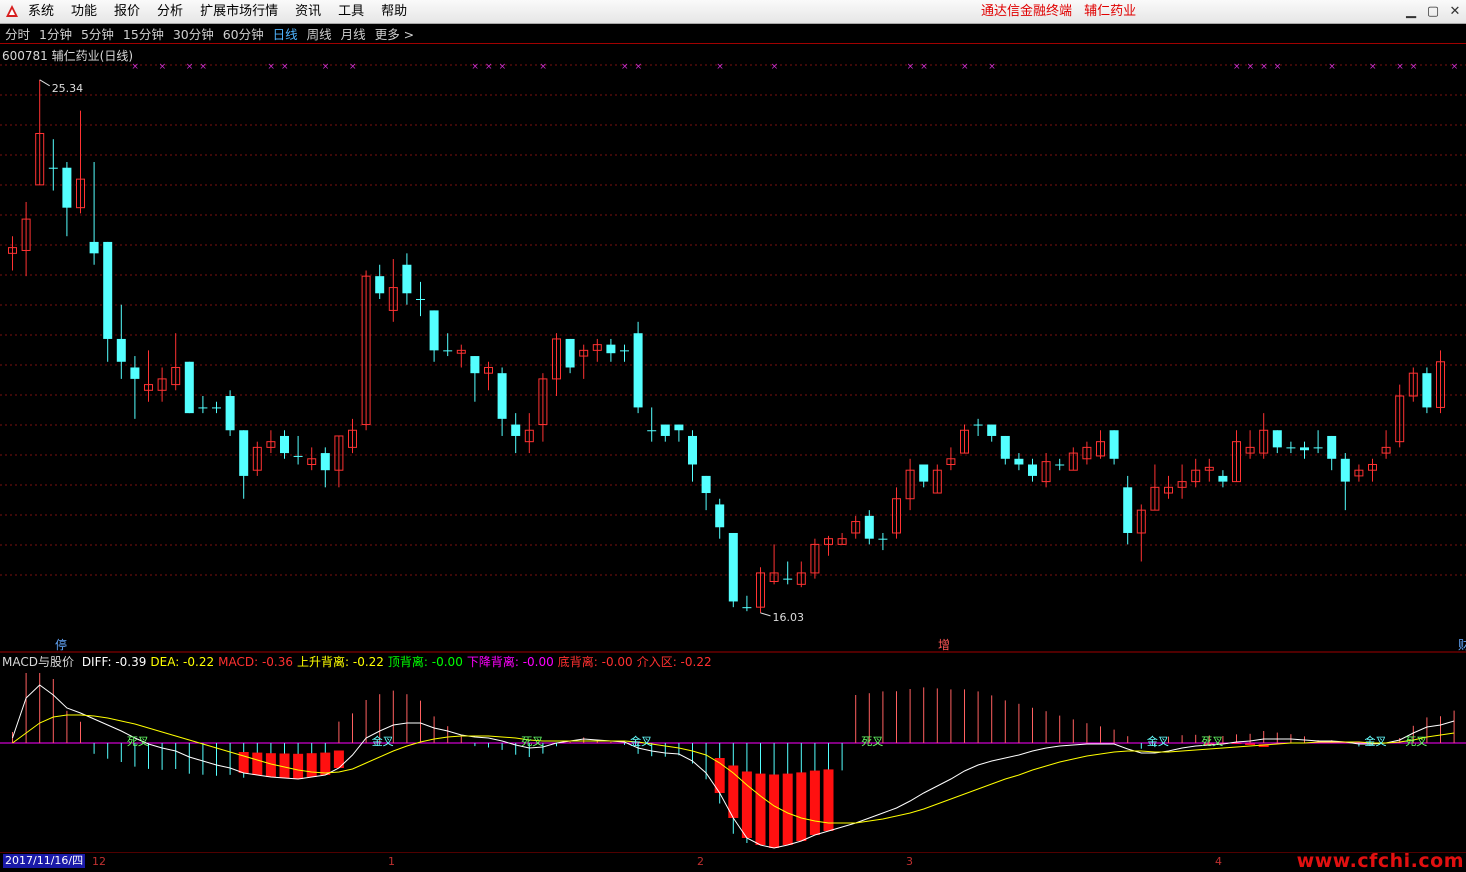 The width and height of the screenshot is (1466, 872). What do you see at coordinates (243, 33) in the screenshot?
I see `period-tab-5: 60分钟` at bounding box center [243, 33].